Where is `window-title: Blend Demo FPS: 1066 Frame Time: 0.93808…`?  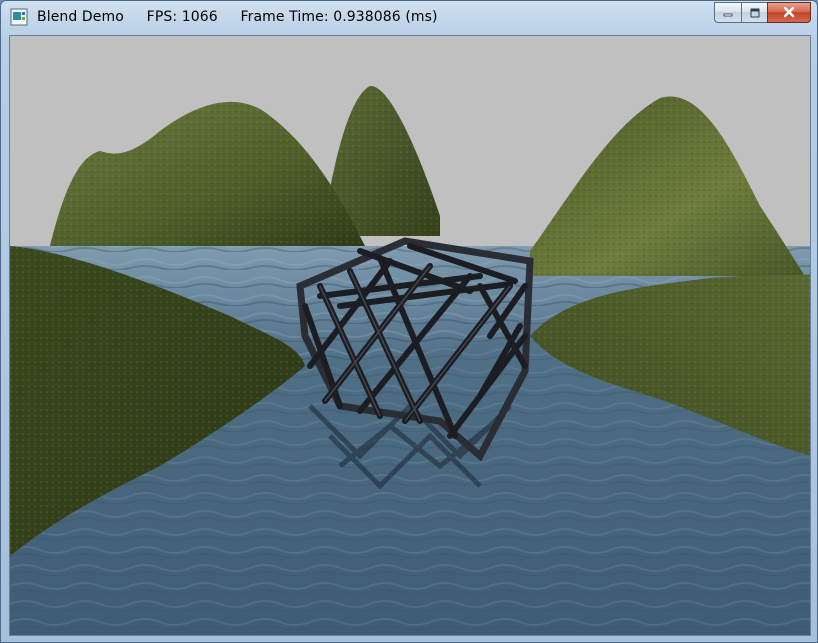 window-title: Blend Demo FPS: 1066 Frame Time: 0.93808… is located at coordinates (237, 17).